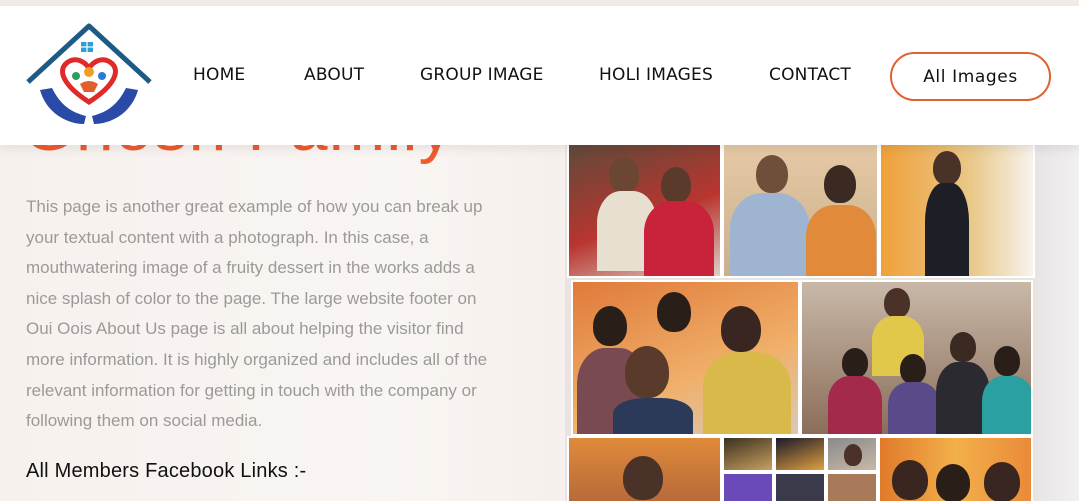  What do you see at coordinates (656, 75) in the screenshot?
I see `nav-holi-images: HOLI IMAGES` at bounding box center [656, 75].